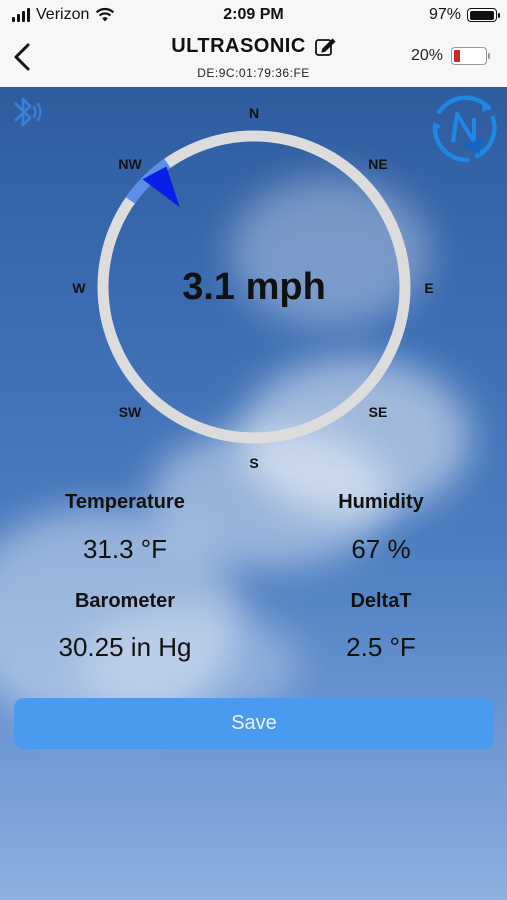 Image resolution: width=507 pixels, height=900 pixels. What do you see at coordinates (378, 412) in the screenshot?
I see `dir-label-se: SE` at bounding box center [378, 412].